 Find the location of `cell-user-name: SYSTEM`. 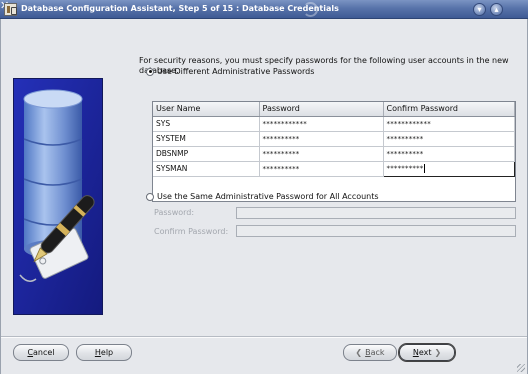

cell-user-name: SYSTEM is located at coordinates (206, 139).